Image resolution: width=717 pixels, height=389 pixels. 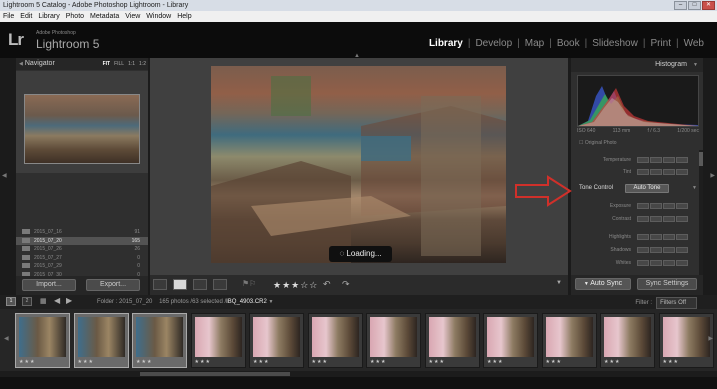 I want to click on quick-develop-exposure: Exposure, so click(x=637, y=206).